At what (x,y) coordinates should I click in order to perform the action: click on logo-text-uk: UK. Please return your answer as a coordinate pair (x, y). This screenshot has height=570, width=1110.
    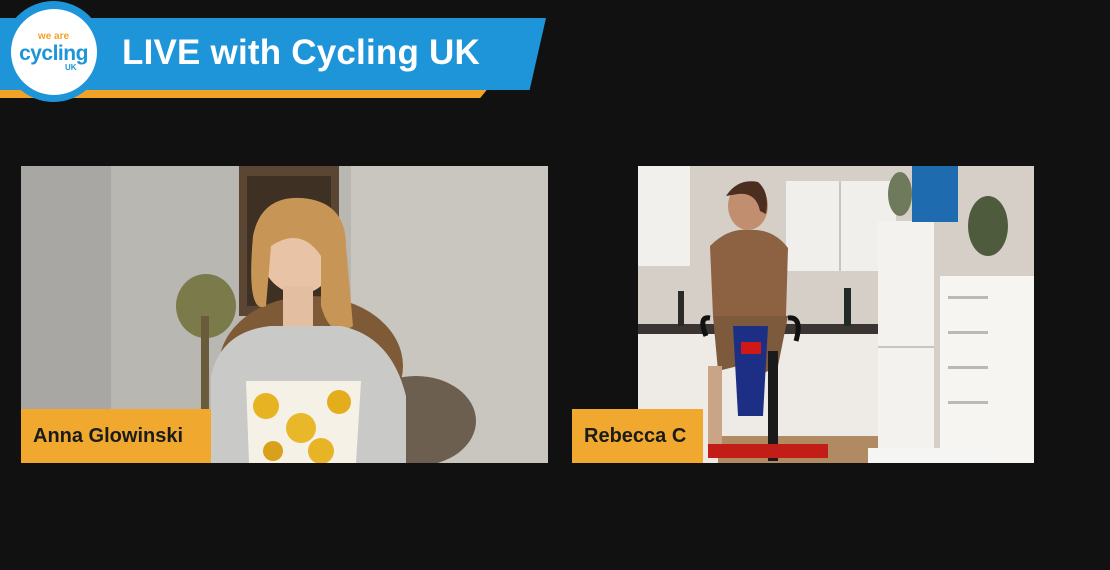
    Looking at the image, I should click on (70, 67).